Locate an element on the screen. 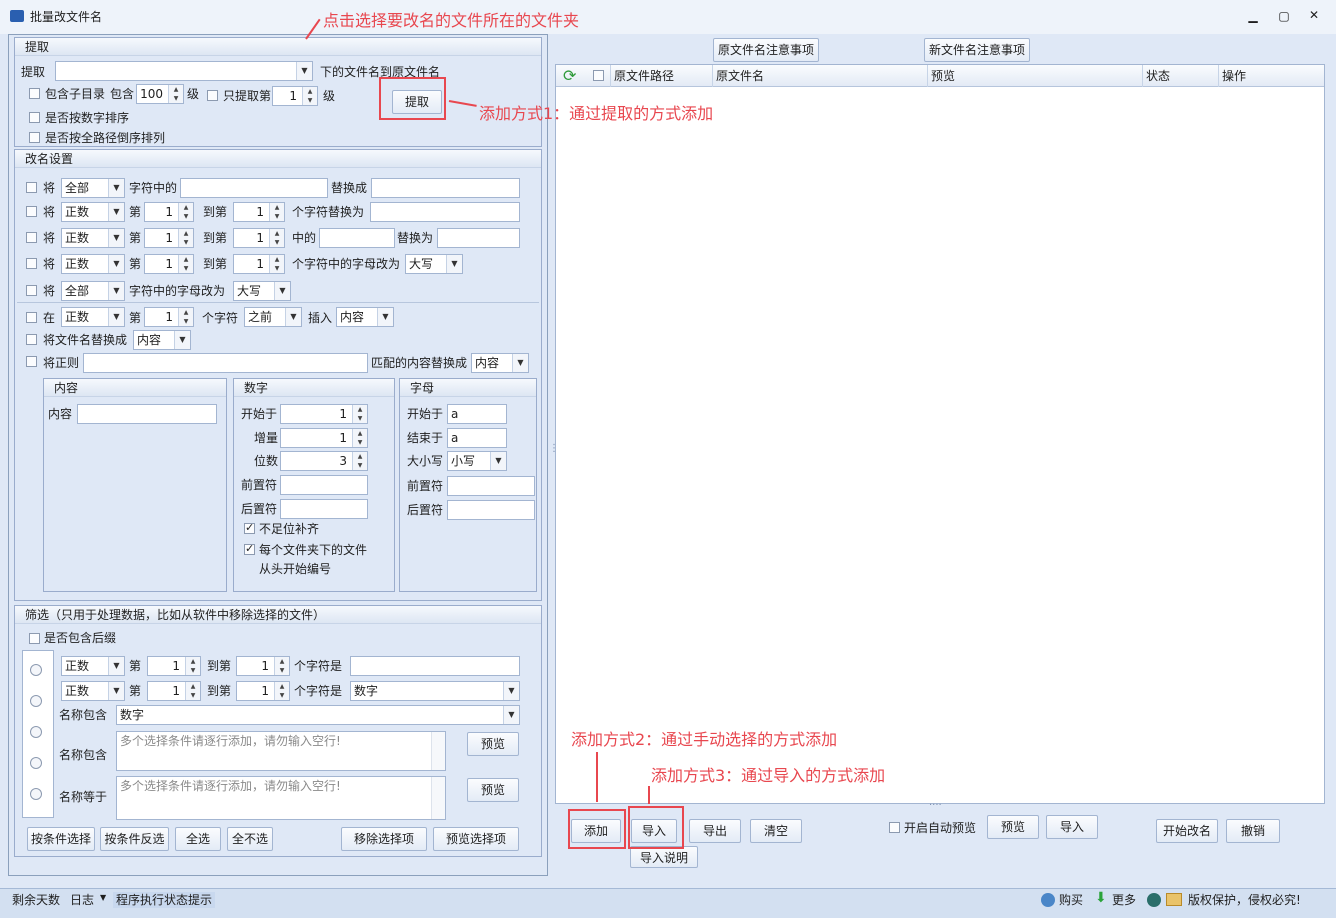  col-name: 原文件名 is located at coordinates (740, 76).